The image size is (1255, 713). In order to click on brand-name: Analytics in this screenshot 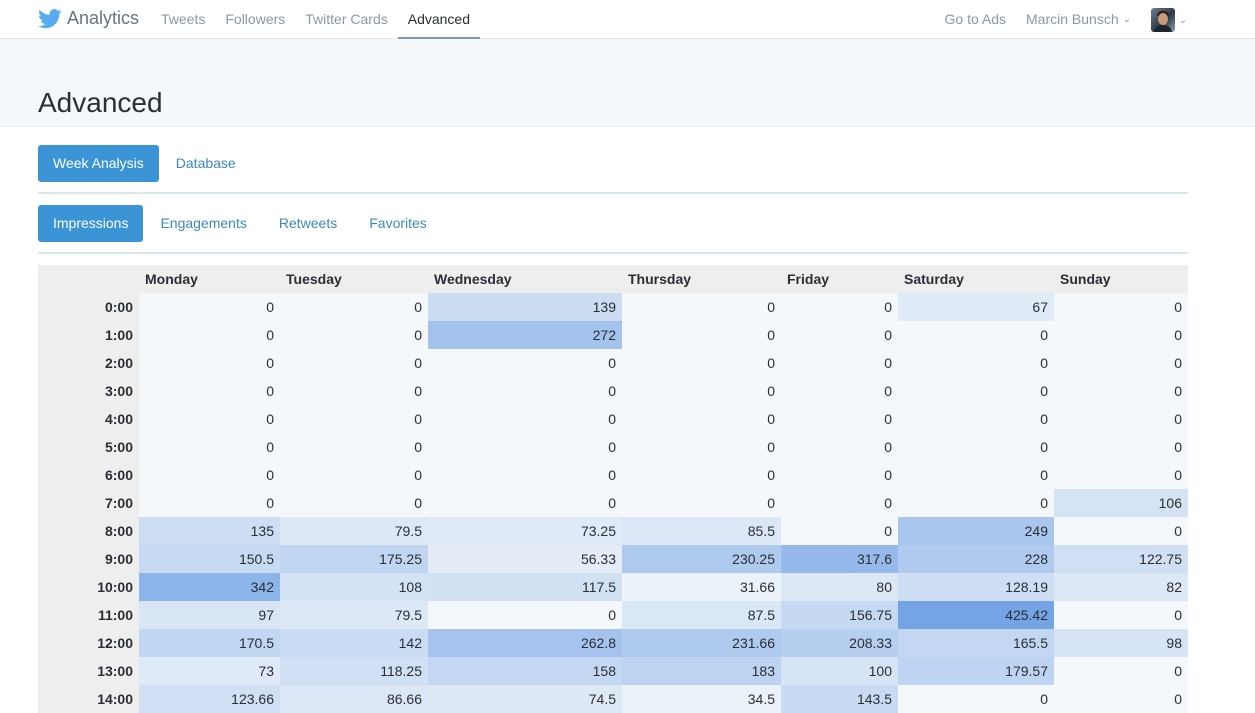, I will do `click(103, 18)`.